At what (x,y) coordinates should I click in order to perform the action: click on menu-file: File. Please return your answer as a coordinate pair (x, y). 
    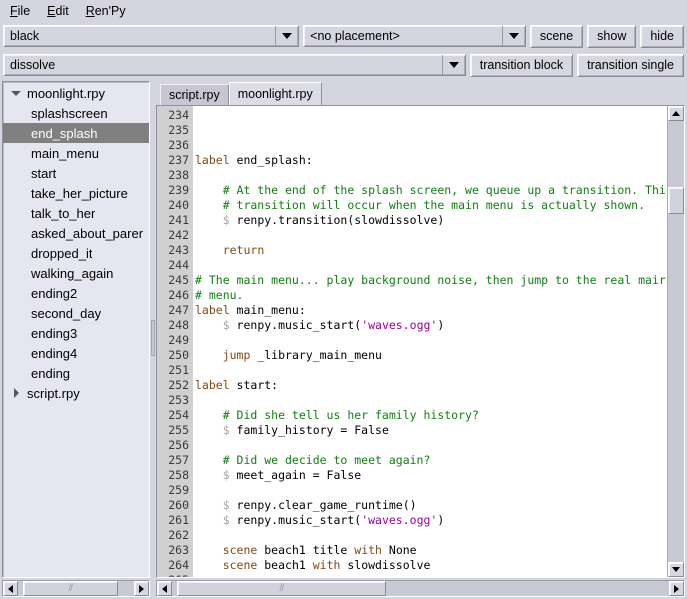
    Looking at the image, I should click on (23, 11).